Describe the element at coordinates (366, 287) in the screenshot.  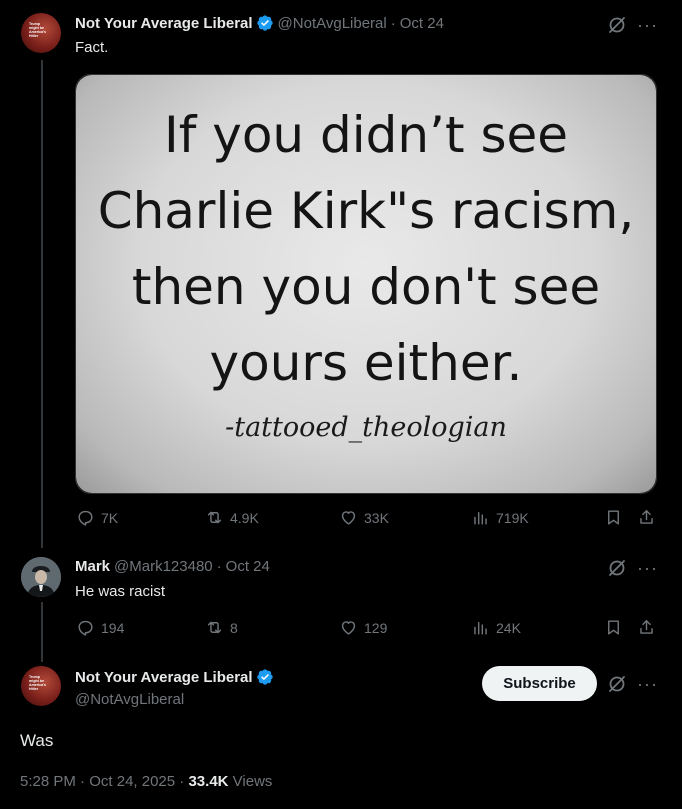
I see `quote-line: then you don't see` at that location.